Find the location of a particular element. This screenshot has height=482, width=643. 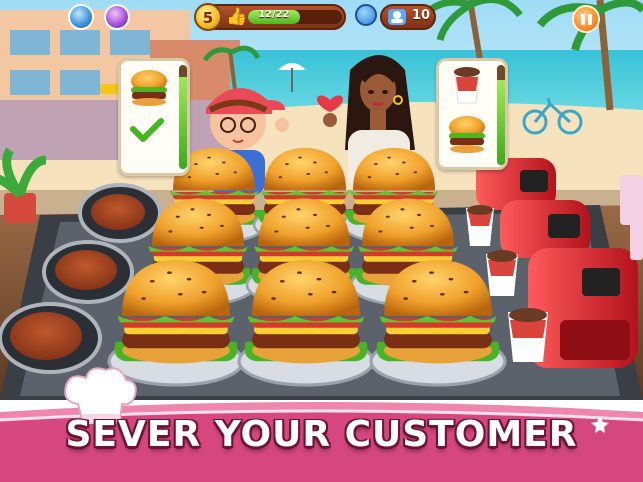

check-icon is located at coordinates (147, 130).